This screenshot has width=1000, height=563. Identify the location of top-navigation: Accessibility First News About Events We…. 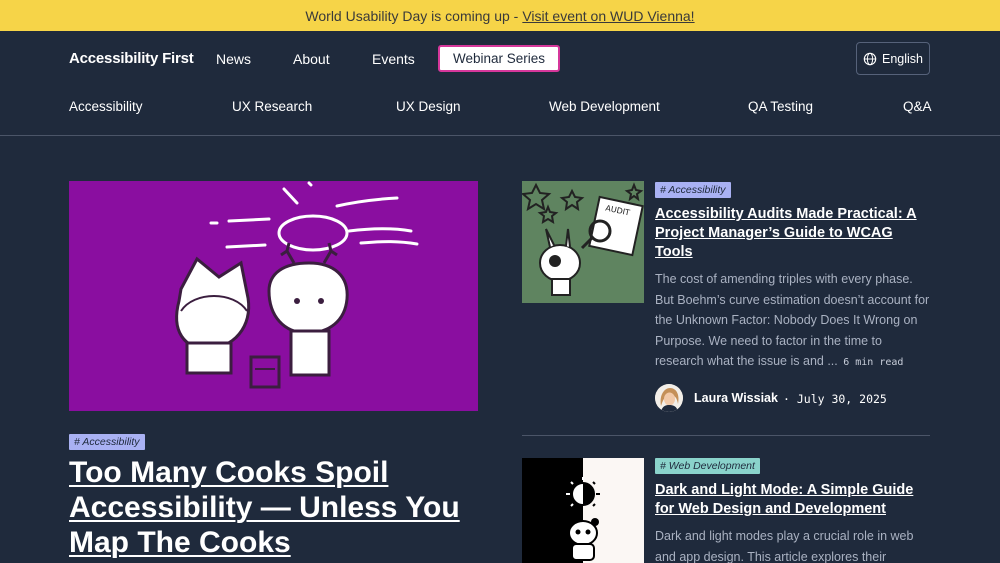
(500, 59).